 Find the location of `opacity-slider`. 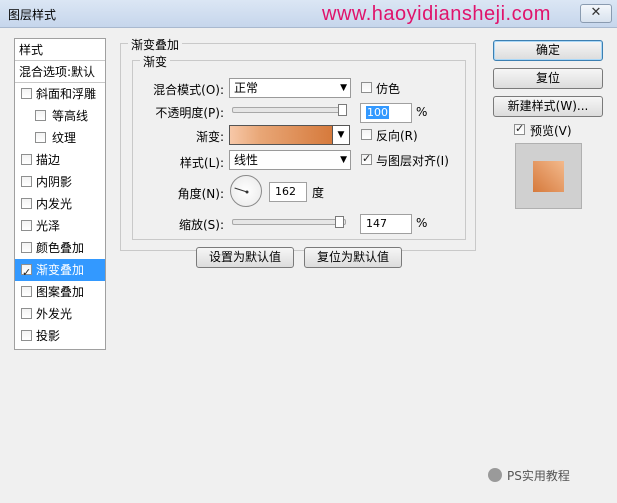

opacity-slider is located at coordinates (289, 110).